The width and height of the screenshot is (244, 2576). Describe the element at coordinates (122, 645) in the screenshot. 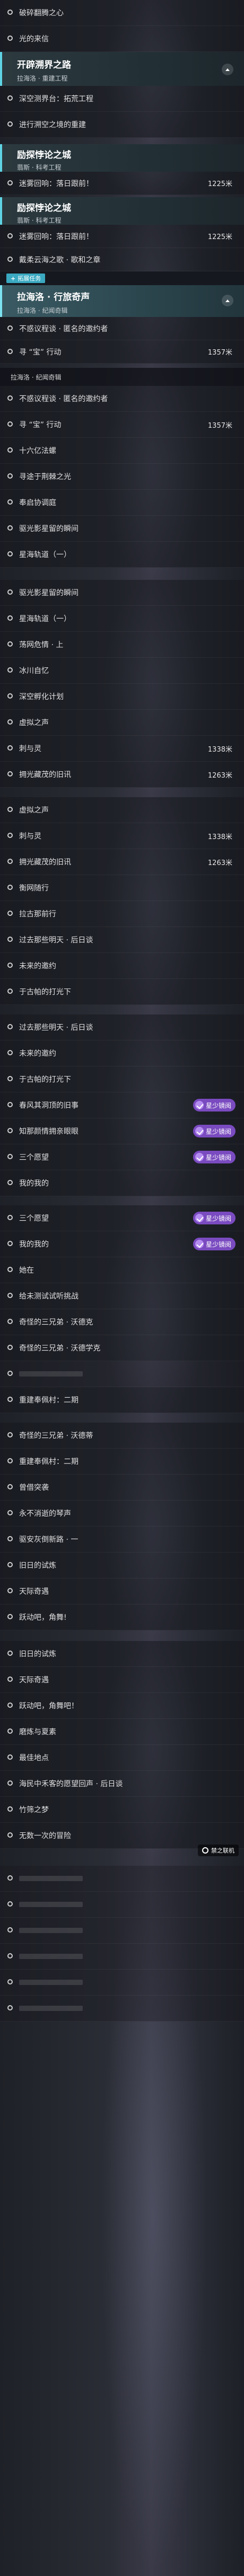

I see `quest-row: 荡网危情 · 上` at that location.